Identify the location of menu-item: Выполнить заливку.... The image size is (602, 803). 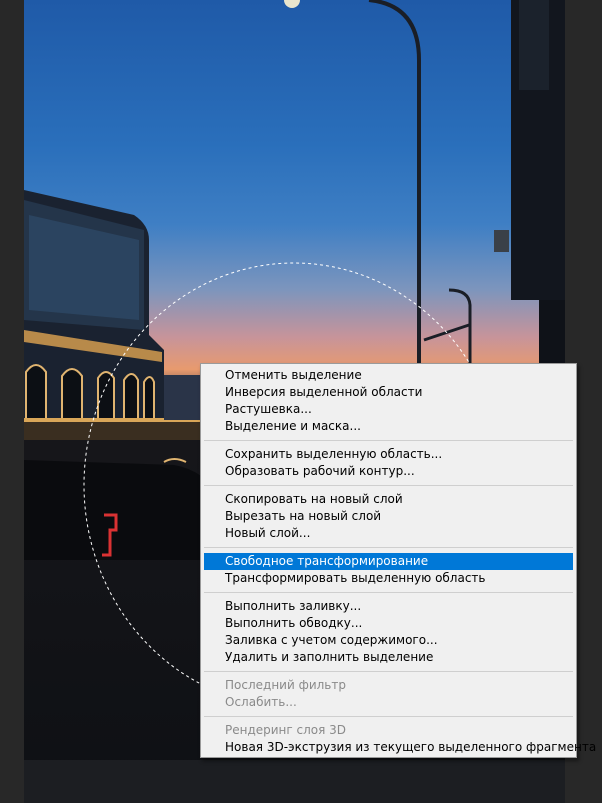
(388, 606).